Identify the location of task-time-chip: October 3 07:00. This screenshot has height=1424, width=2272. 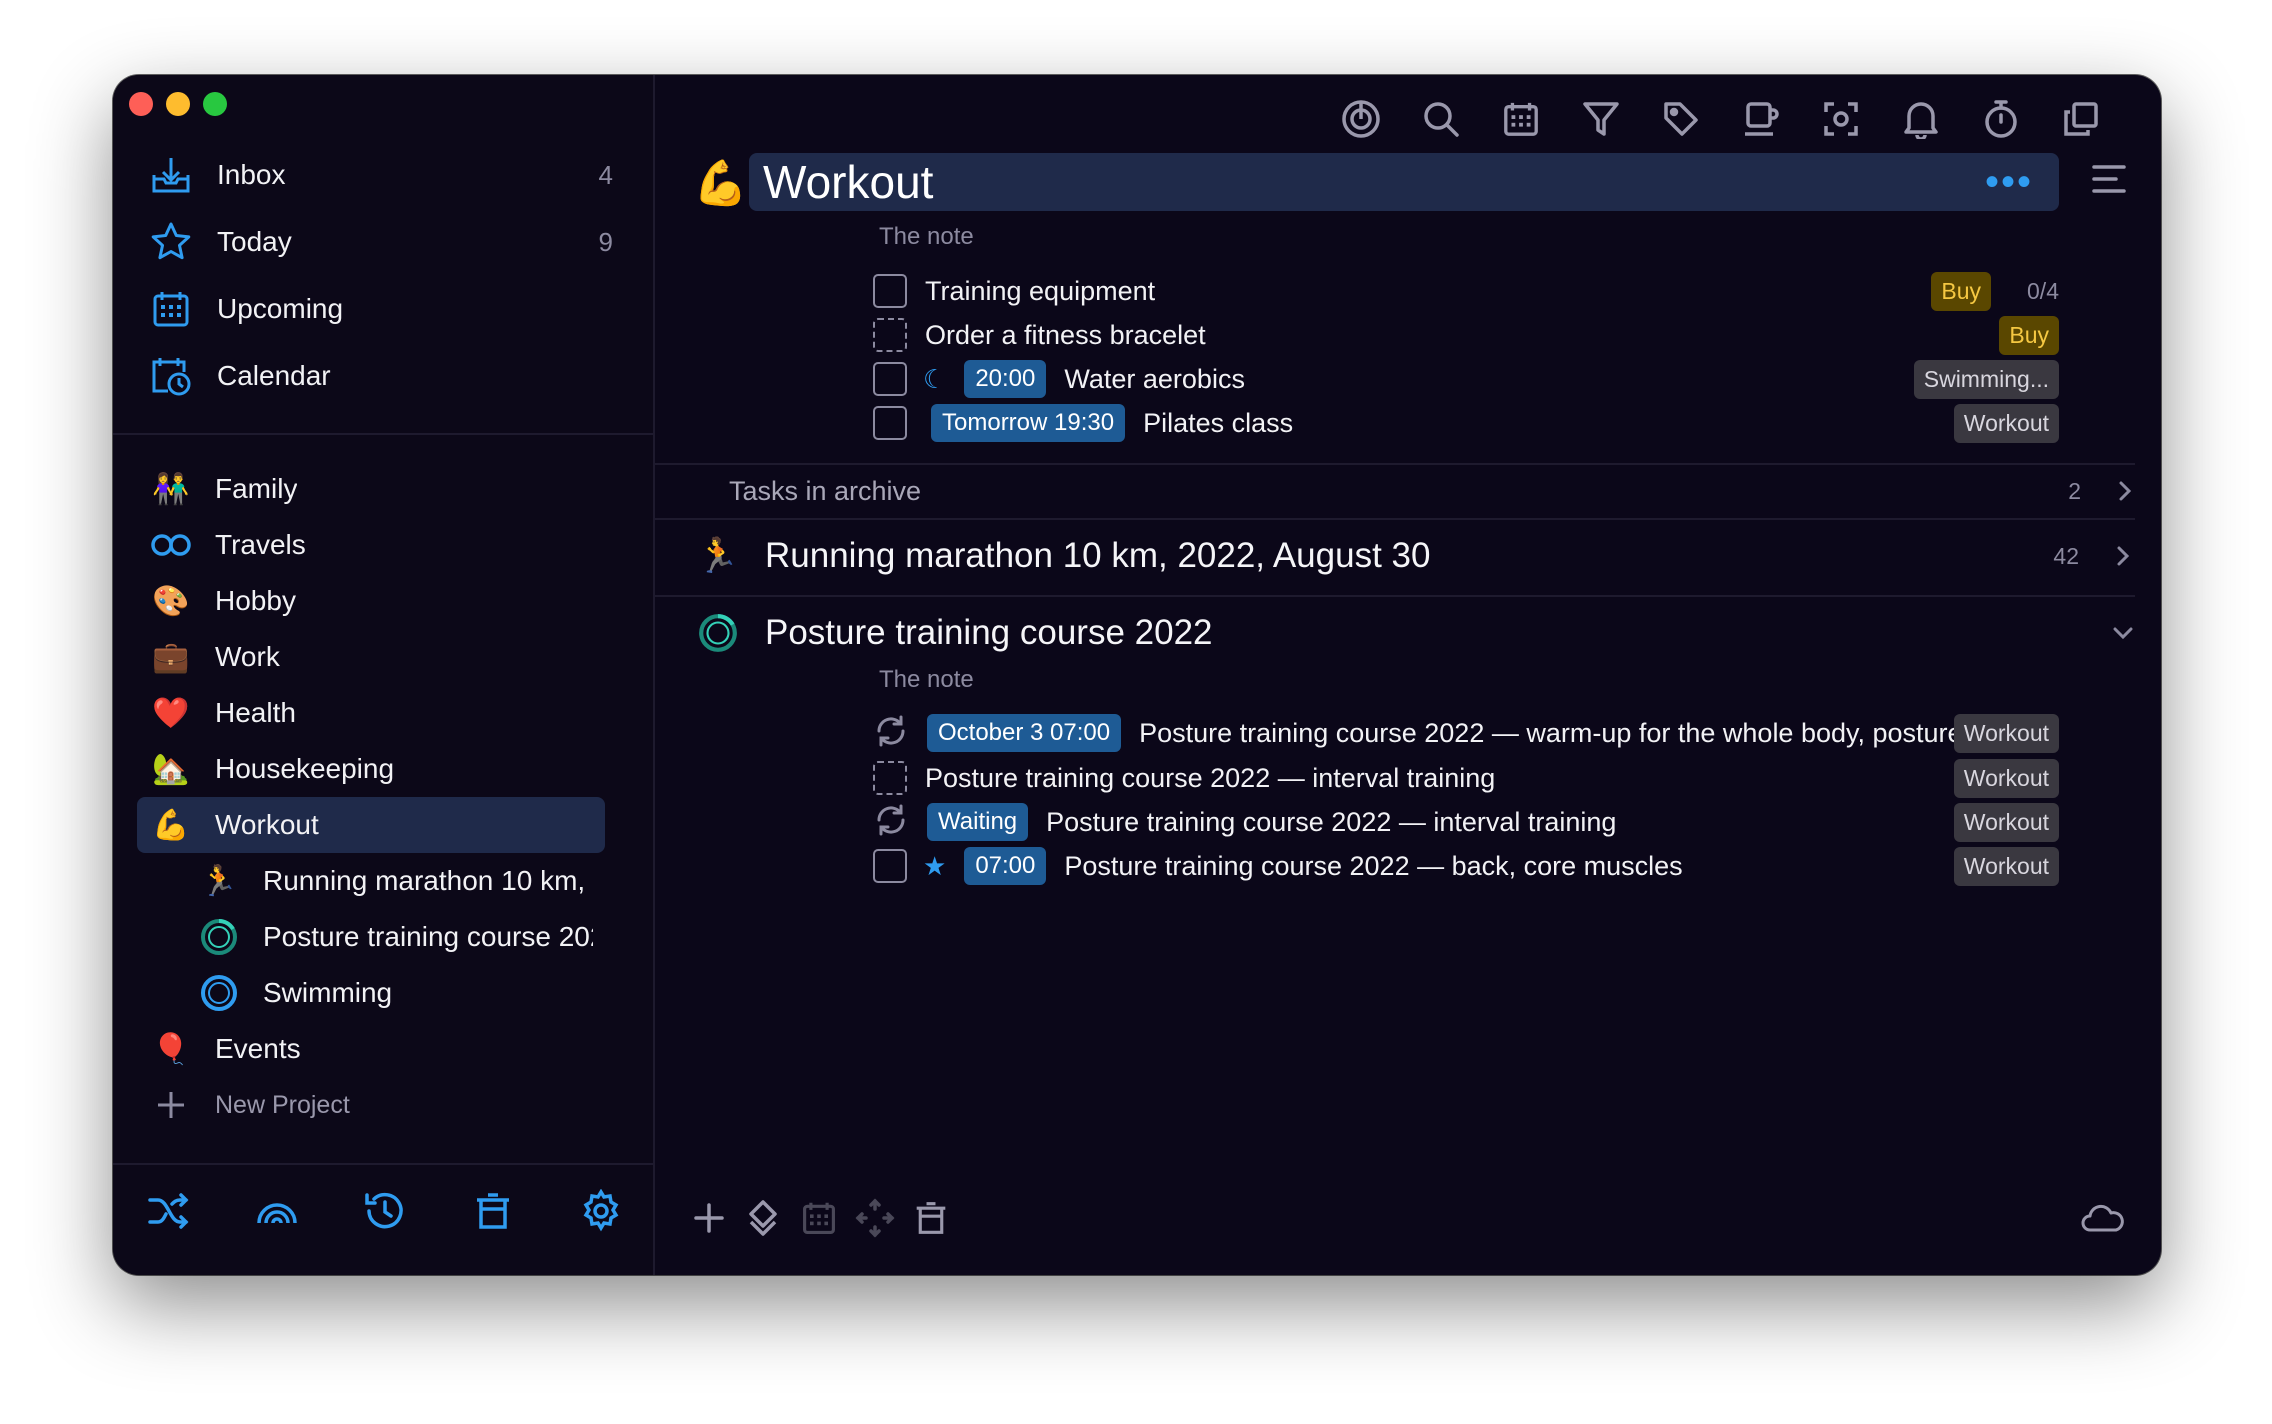
(1024, 733).